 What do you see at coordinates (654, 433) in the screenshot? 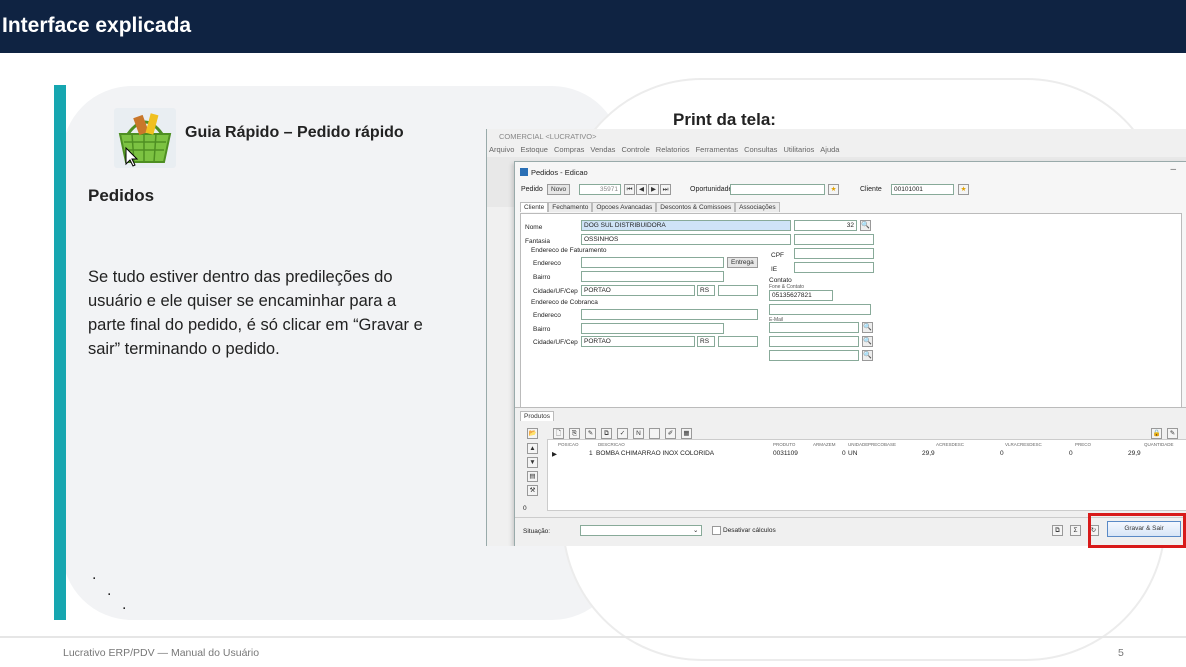
I see `blank-icon` at bounding box center [654, 433].